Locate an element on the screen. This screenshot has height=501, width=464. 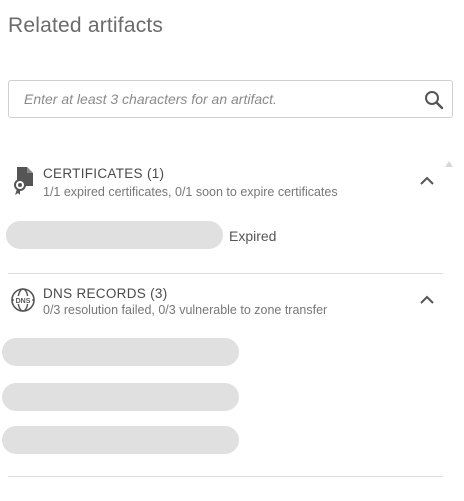
svg-text: DNS is located at coordinates (23, 301).